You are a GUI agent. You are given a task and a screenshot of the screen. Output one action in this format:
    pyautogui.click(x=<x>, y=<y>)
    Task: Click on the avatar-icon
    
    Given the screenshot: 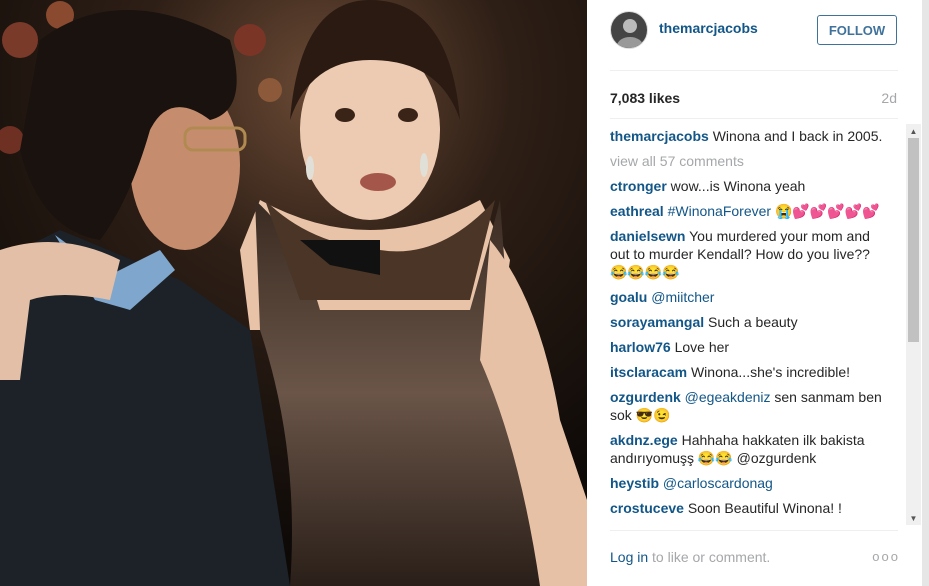 What is the action you would take?
    pyautogui.click(x=630, y=33)
    